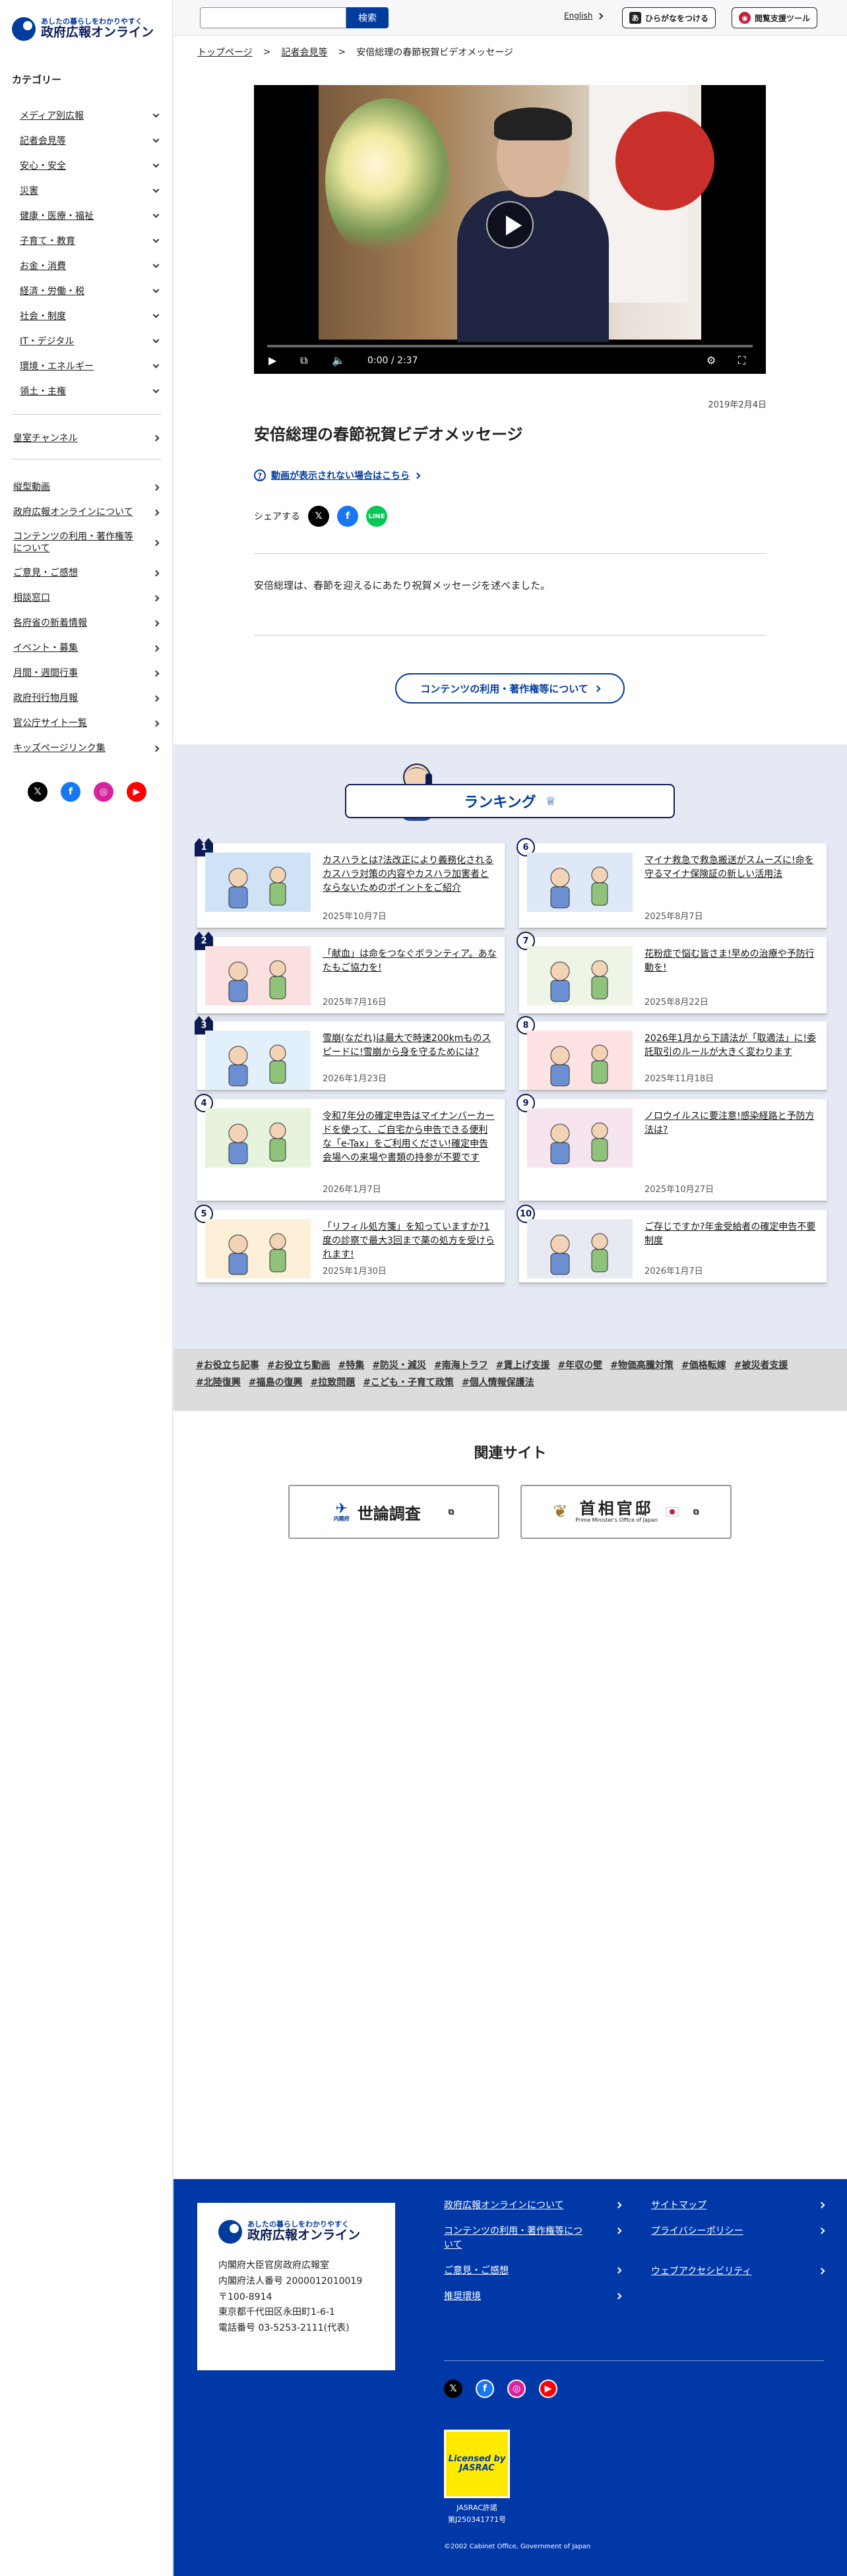  I want to click on sidebar-category-item: お金・消費, so click(86, 265).